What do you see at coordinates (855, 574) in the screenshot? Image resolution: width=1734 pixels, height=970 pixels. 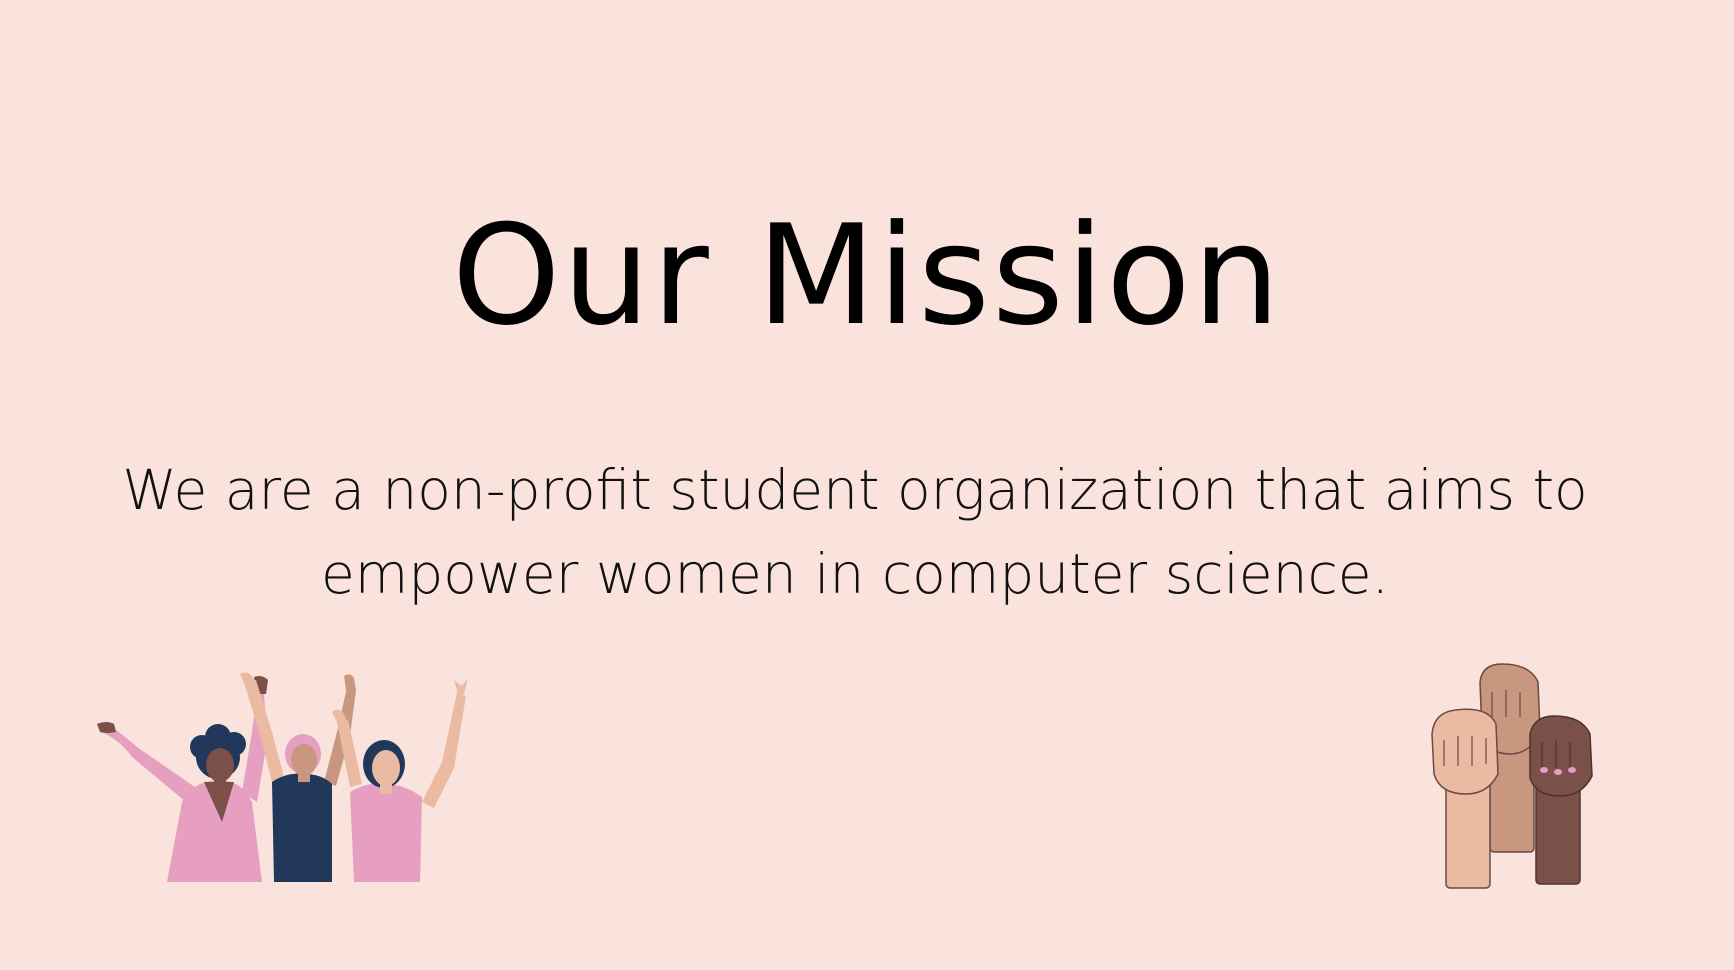 I see `mission-statement-line-2: empower women in computer science.` at bounding box center [855, 574].